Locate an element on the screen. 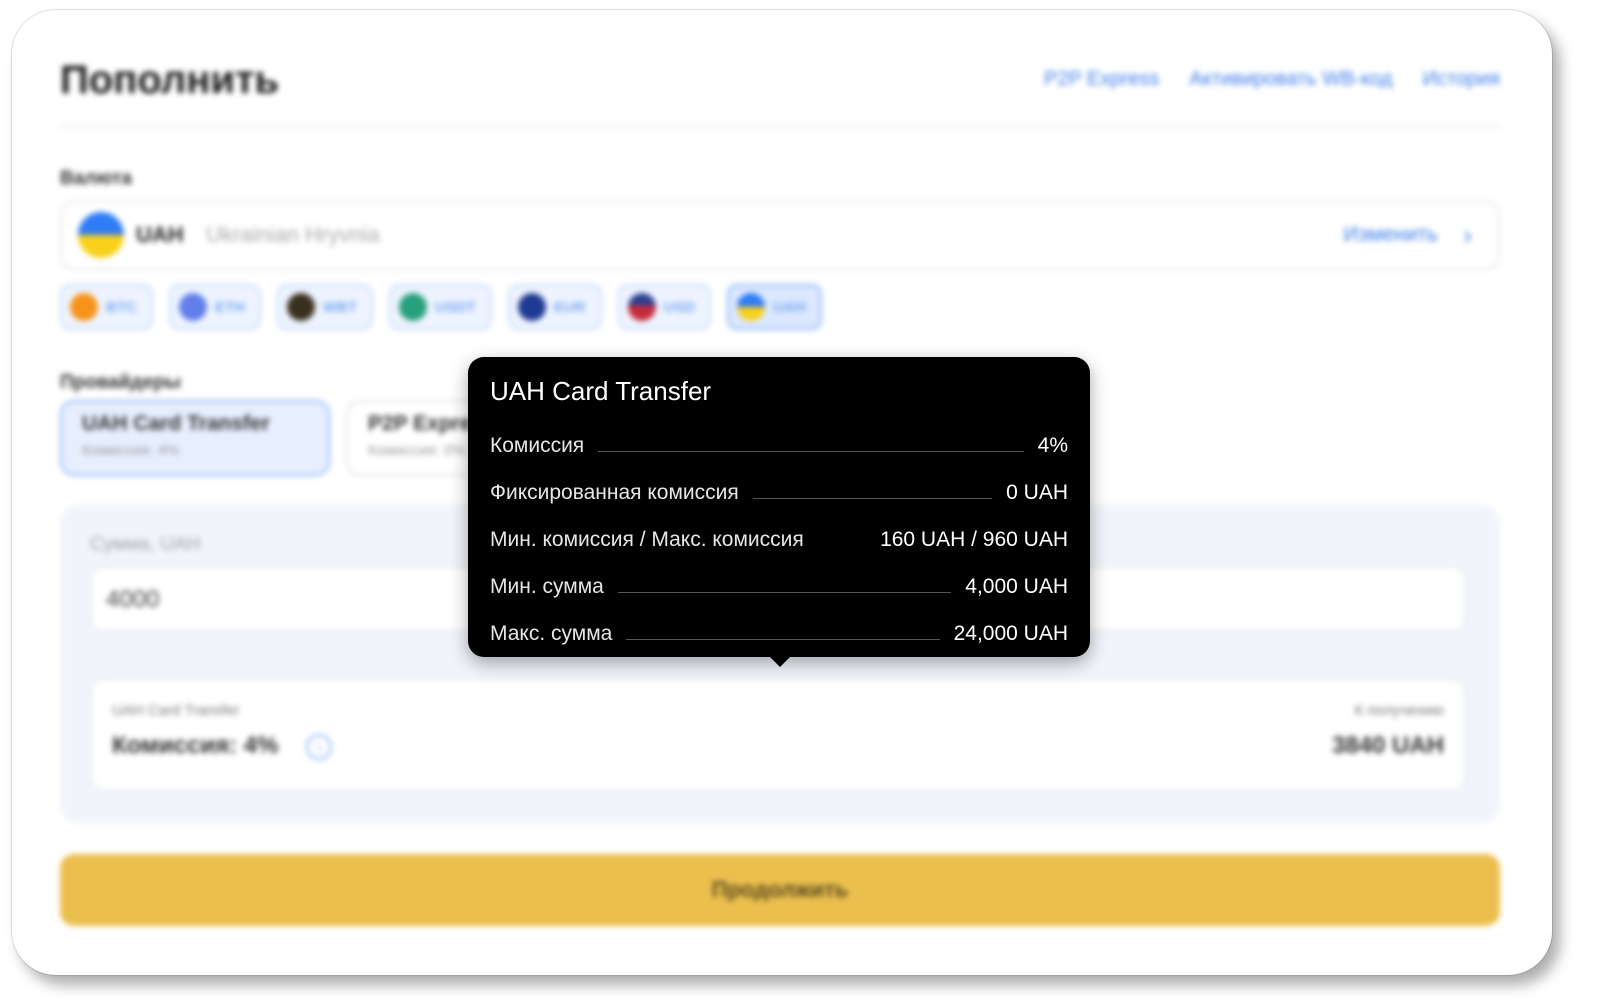 The width and height of the screenshot is (1600, 1005). bitcoin-icon is located at coordinates (84, 307).